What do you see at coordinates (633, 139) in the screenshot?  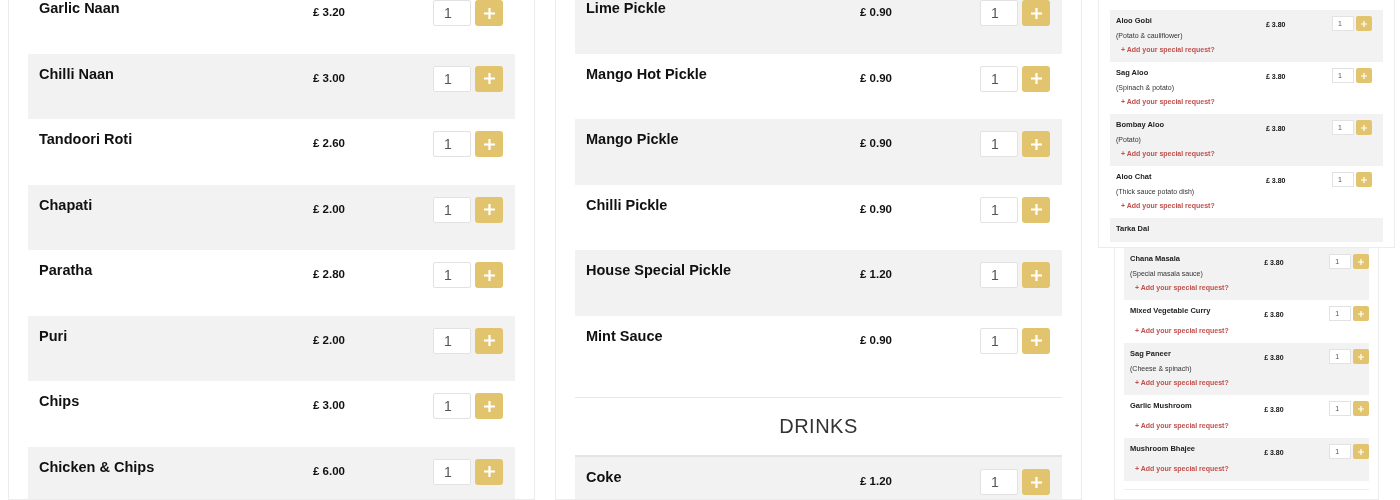 I see `dish-name: Mango Pickle` at bounding box center [633, 139].